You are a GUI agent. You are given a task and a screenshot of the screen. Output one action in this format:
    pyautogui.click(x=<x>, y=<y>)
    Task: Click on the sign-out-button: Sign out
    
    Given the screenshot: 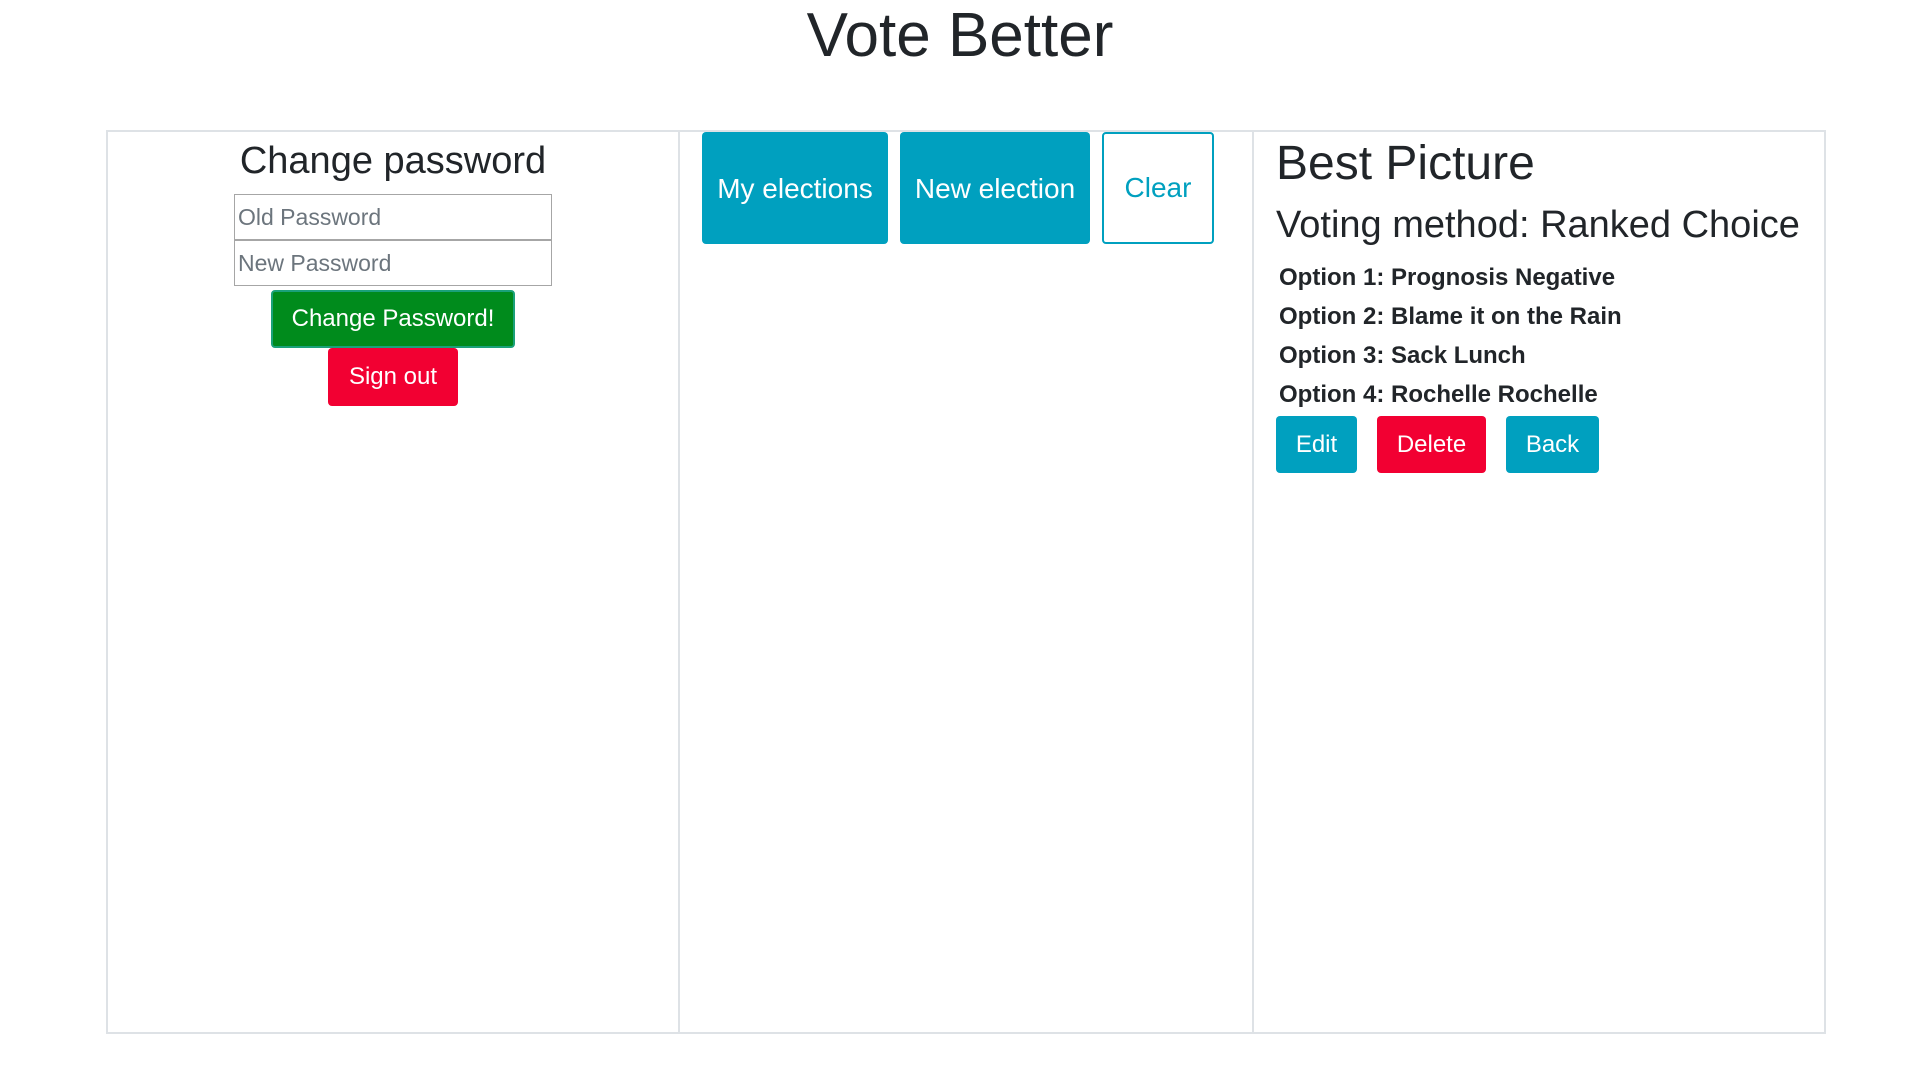 What is the action you would take?
    pyautogui.click(x=393, y=377)
    